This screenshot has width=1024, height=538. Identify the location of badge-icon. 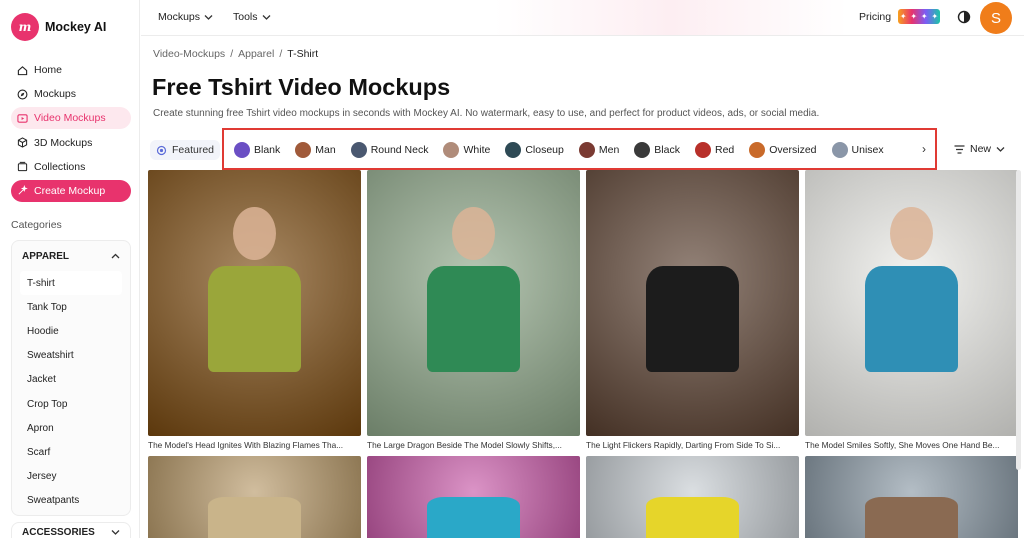
(161, 150).